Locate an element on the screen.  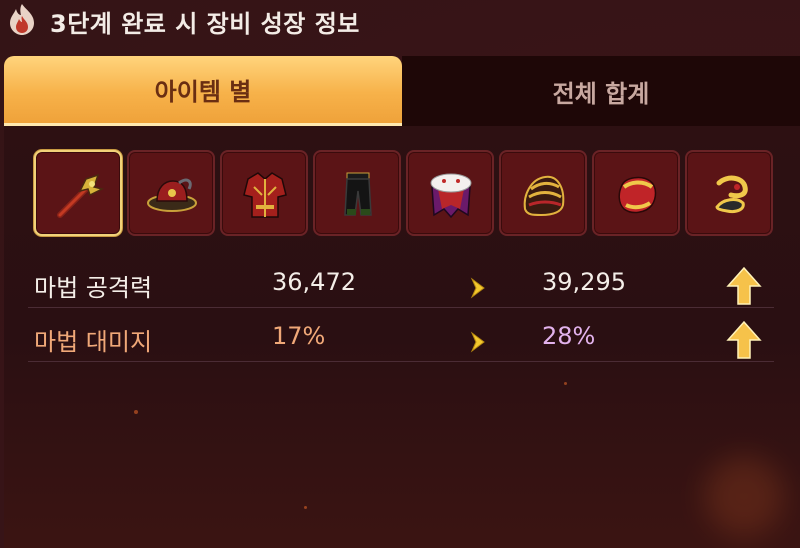
ring-icon is located at coordinates (731, 194).